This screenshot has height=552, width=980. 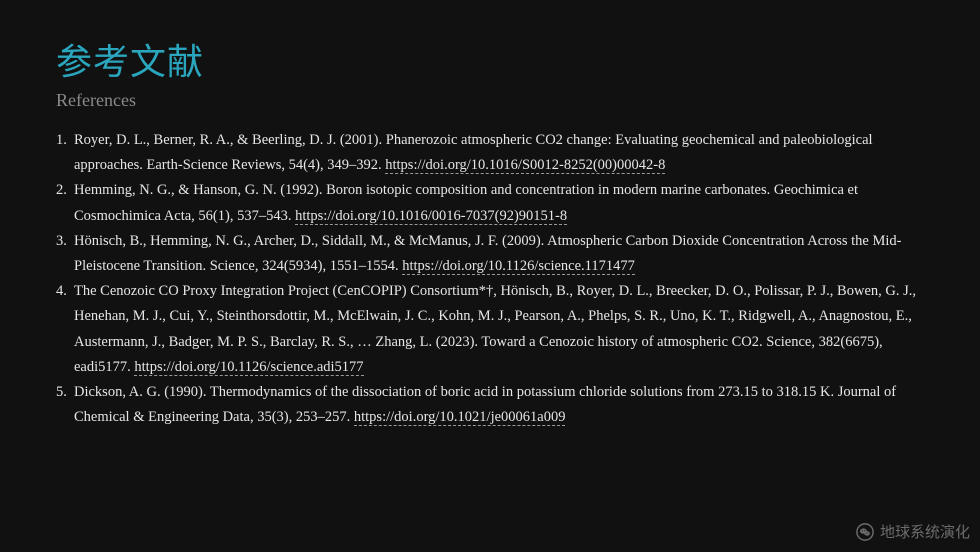 What do you see at coordinates (459, 418) in the screenshot?
I see `reference-doi-link: https://doi.org/10.1021/je00061a009` at bounding box center [459, 418].